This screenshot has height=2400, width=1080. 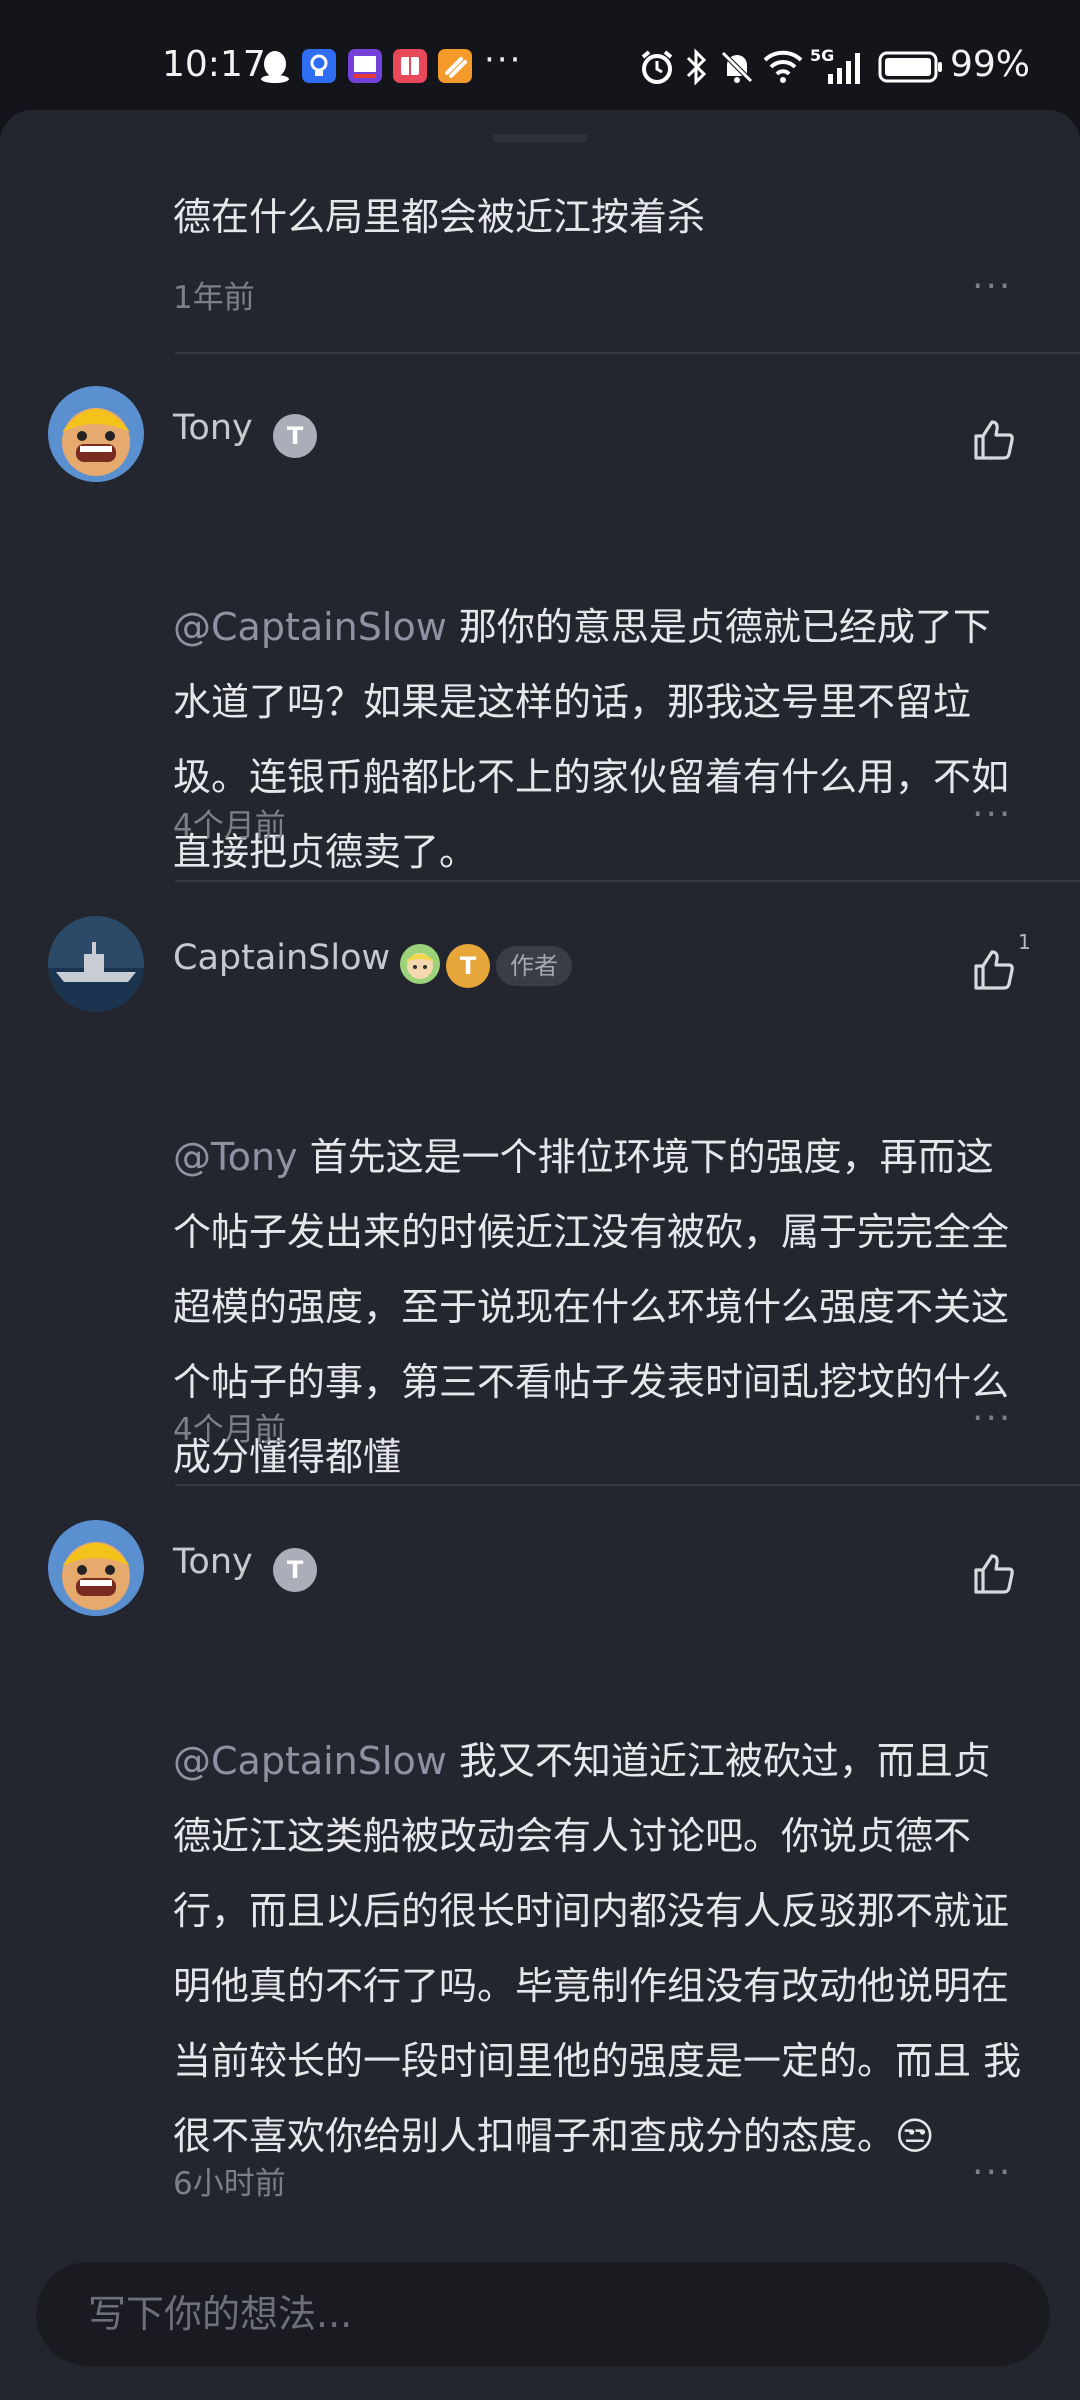 I want to click on mute-icon, so click(x=737, y=67).